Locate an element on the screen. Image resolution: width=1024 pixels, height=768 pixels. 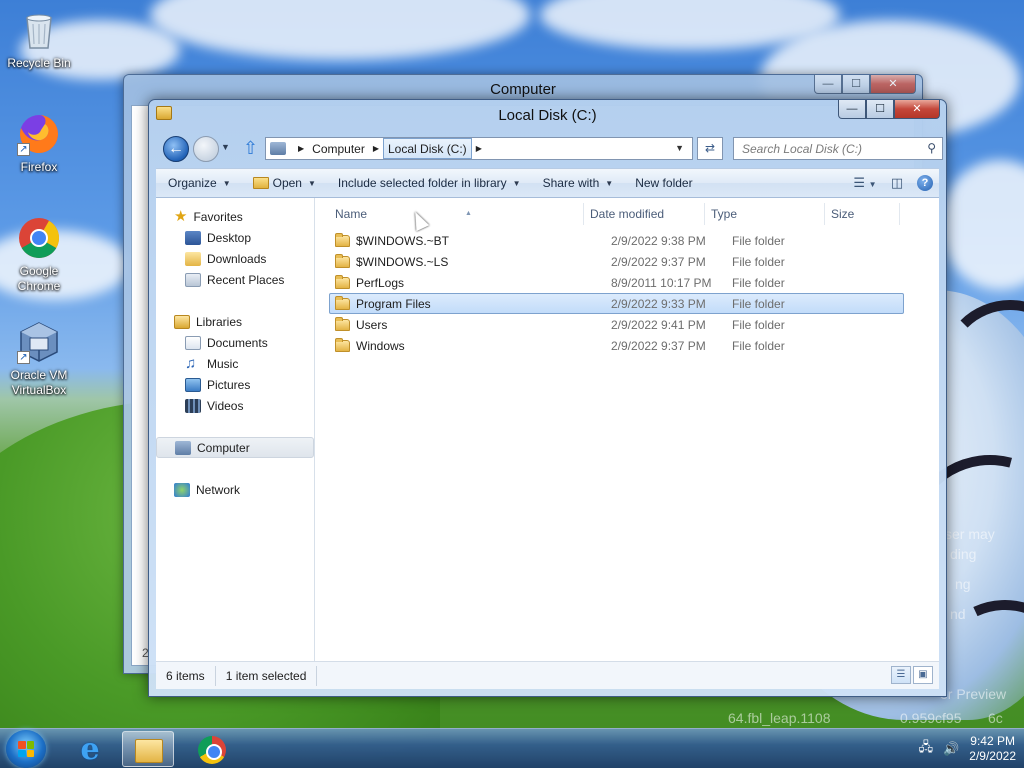
desktop-icon-label: Chrome is located at coordinates (39, 286).